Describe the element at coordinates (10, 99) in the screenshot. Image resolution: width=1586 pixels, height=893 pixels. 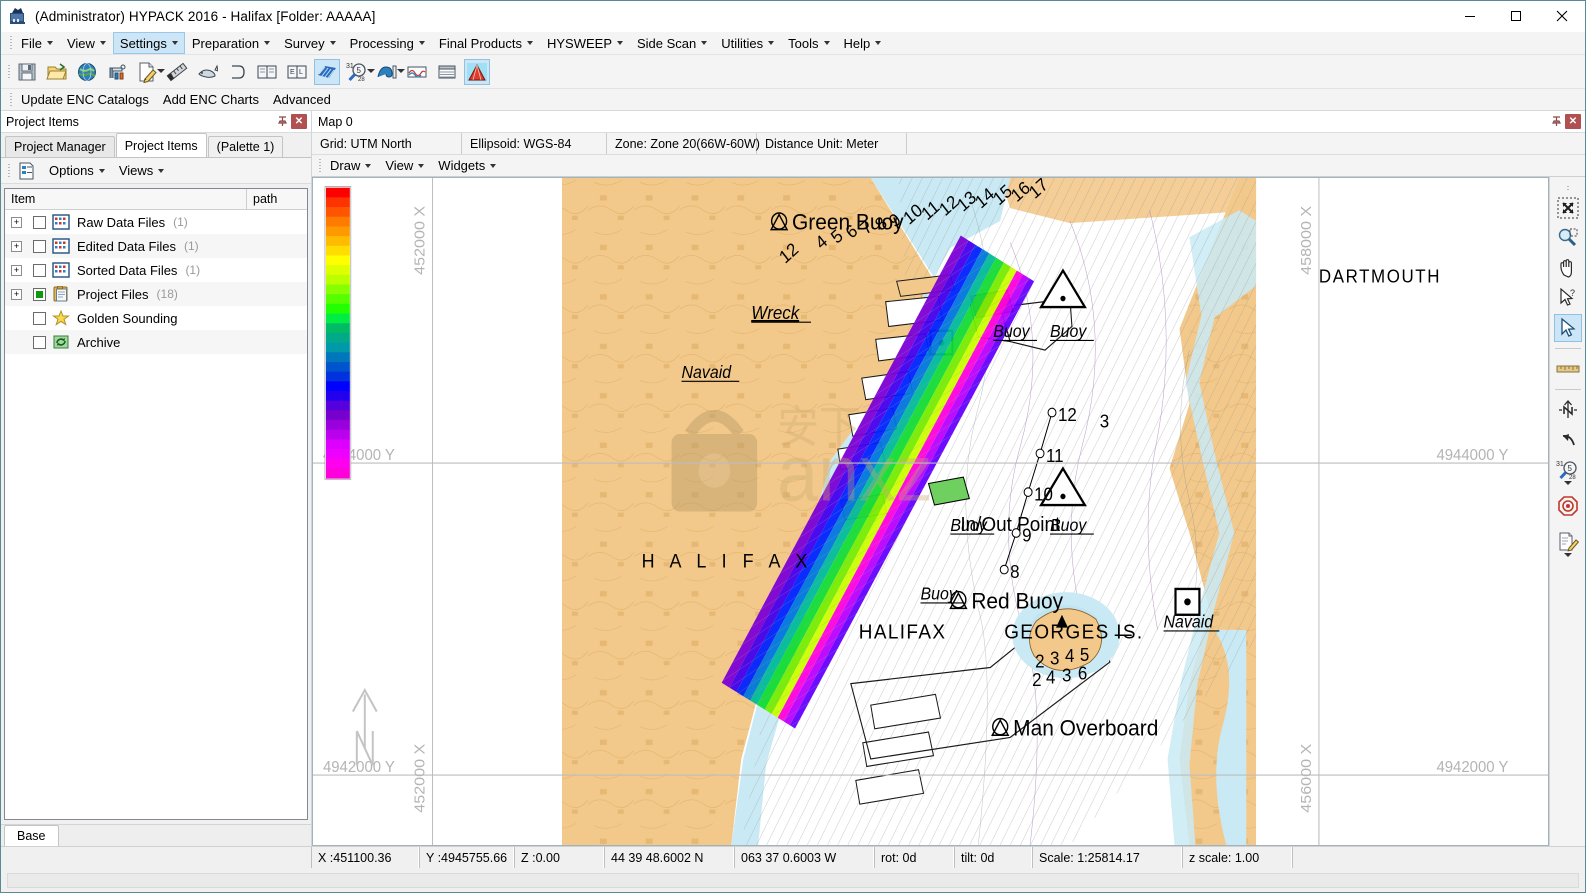
I see `encbar-gripper` at that location.